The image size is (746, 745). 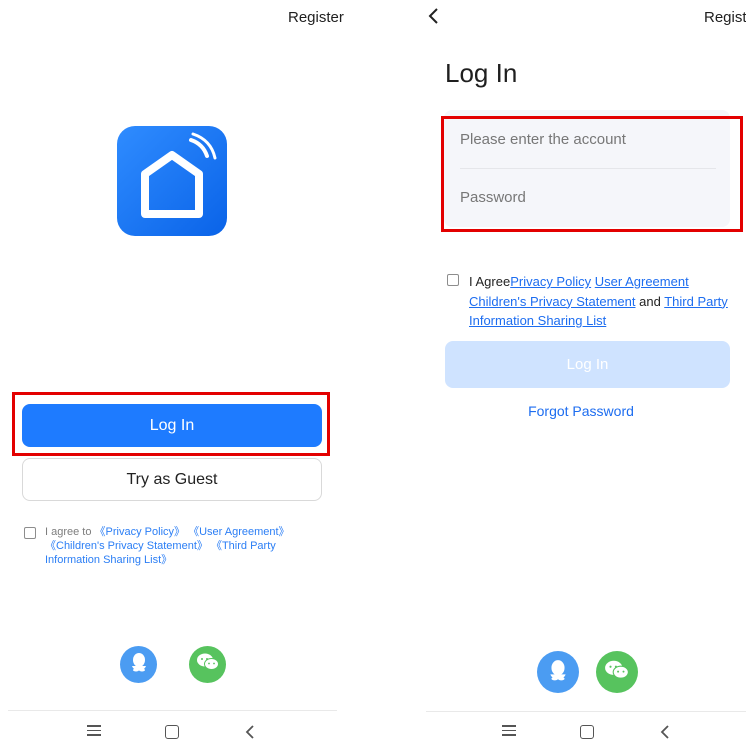 I want to click on privacy-policy-link: 《Privacy Policy》, so click(x=140, y=532).